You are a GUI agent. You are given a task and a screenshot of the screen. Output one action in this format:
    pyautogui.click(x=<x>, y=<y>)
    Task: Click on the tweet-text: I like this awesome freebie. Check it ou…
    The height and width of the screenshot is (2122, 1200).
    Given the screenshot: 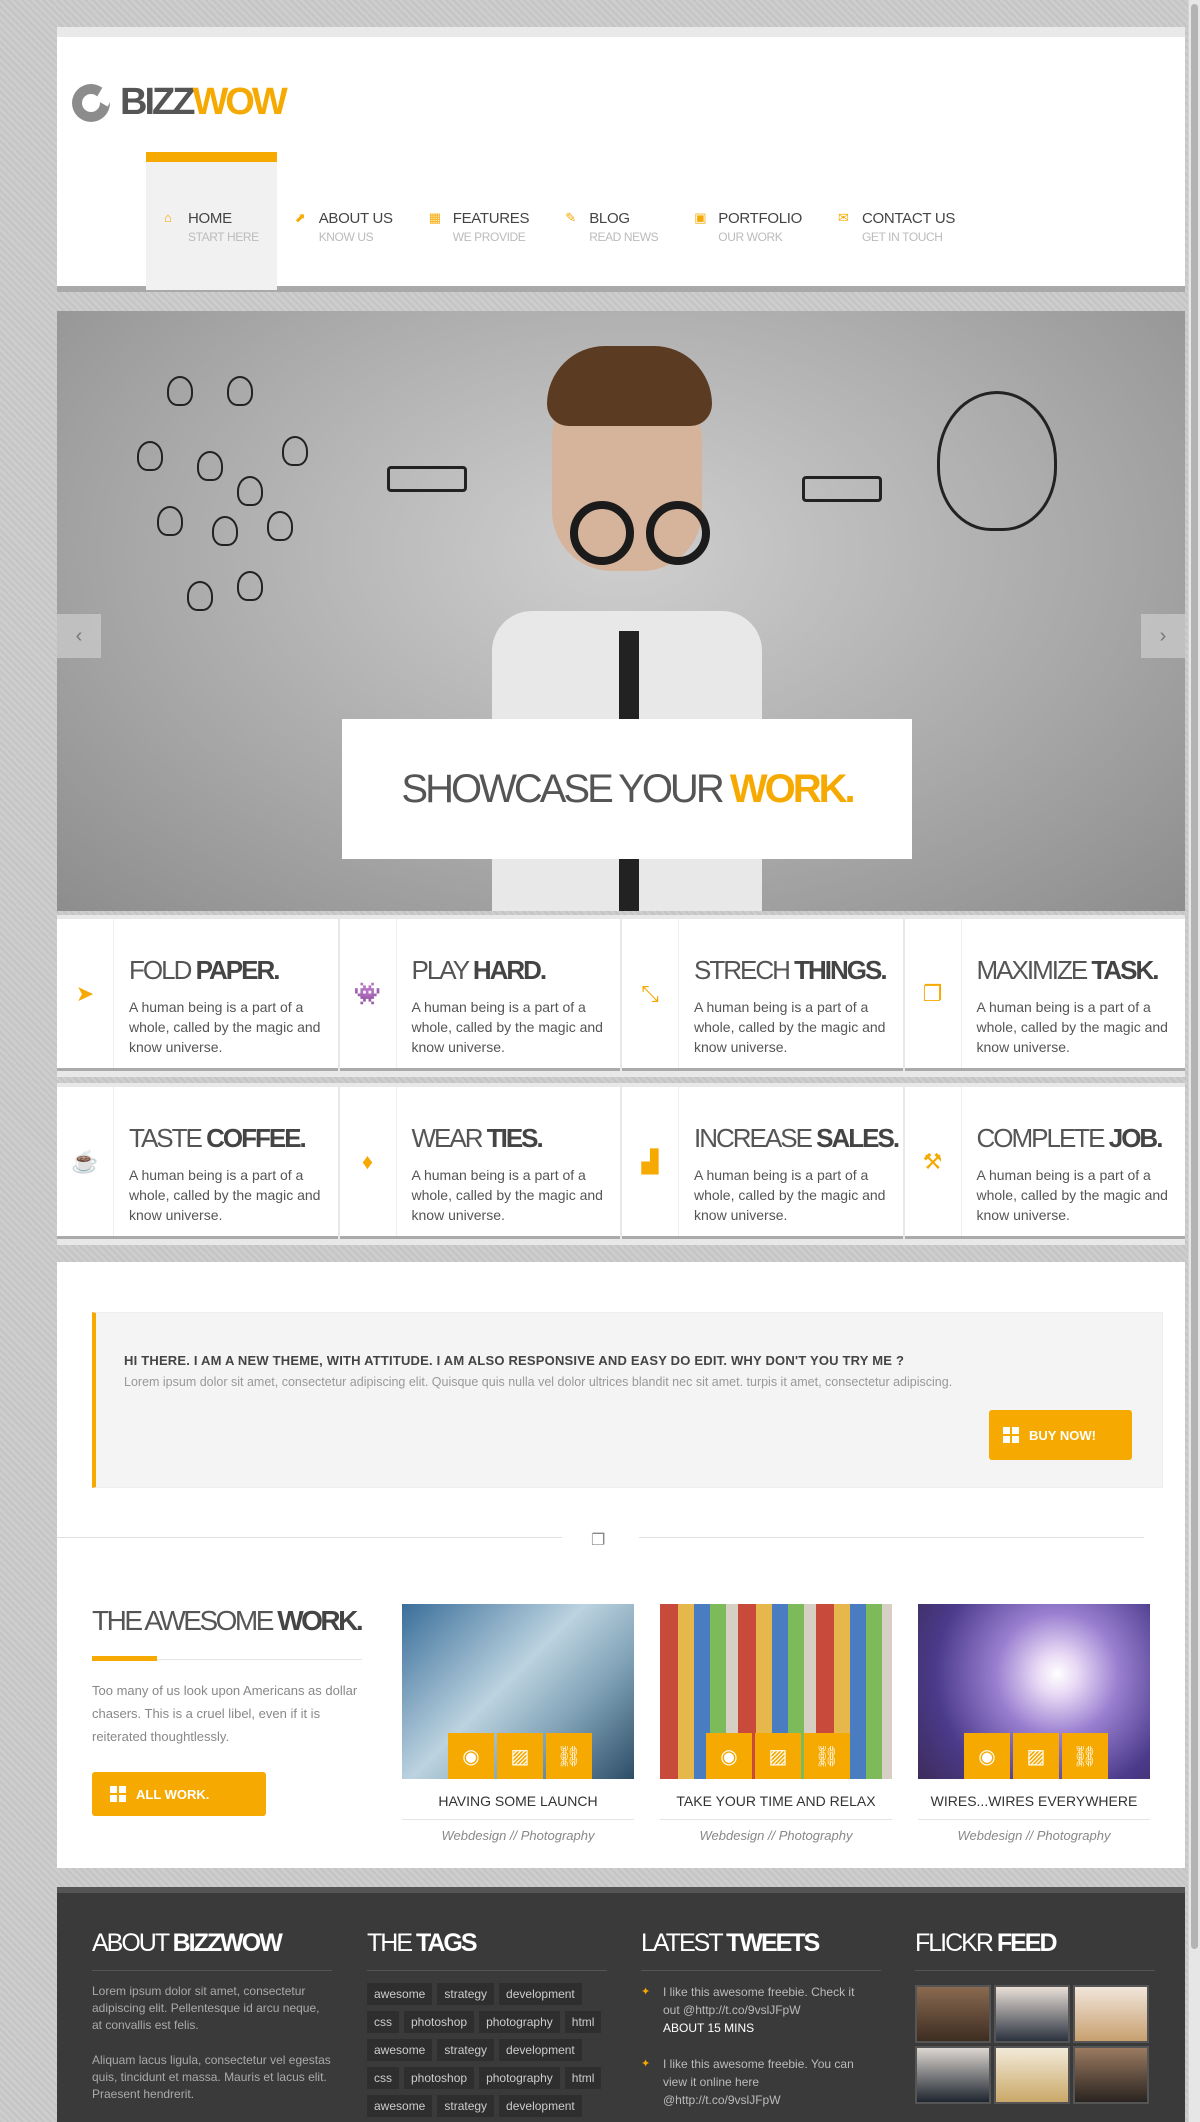 What is the action you would take?
    pyautogui.click(x=758, y=2001)
    